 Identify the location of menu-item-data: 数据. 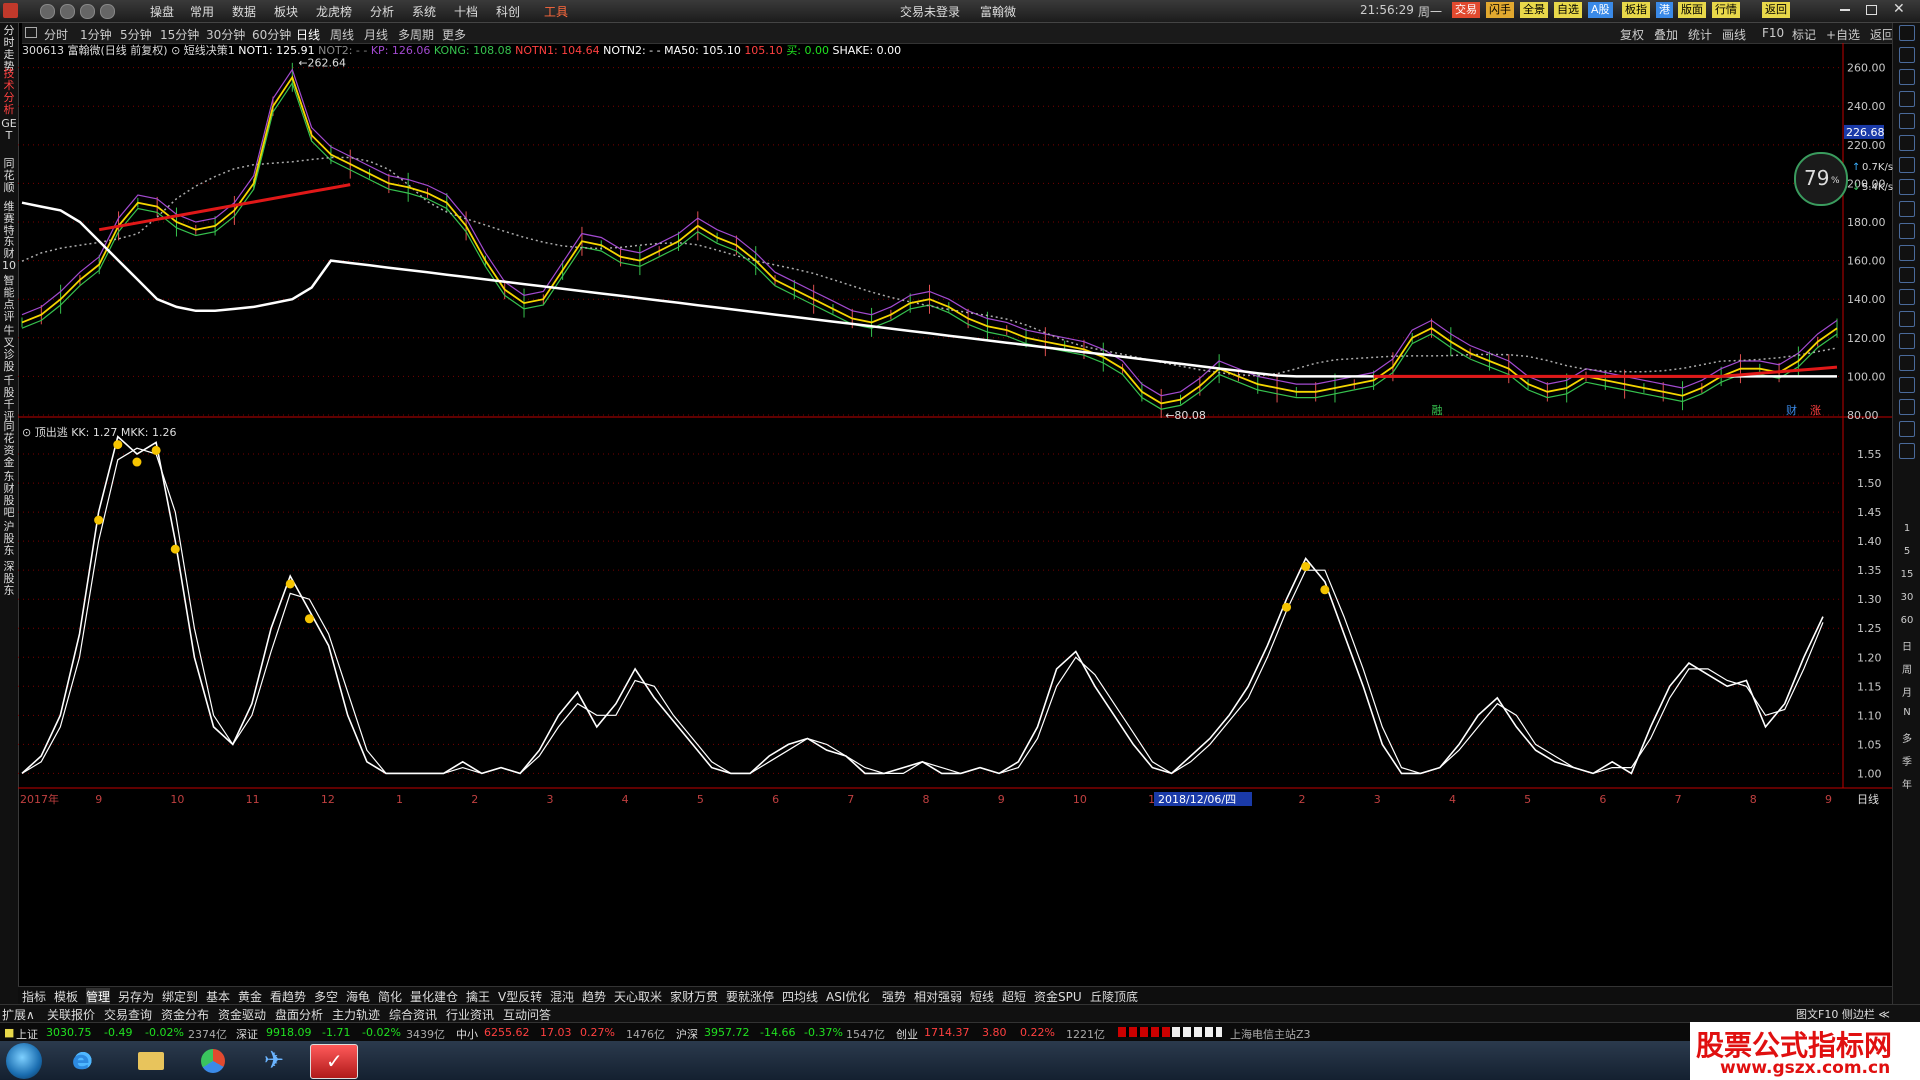
(244, 11).